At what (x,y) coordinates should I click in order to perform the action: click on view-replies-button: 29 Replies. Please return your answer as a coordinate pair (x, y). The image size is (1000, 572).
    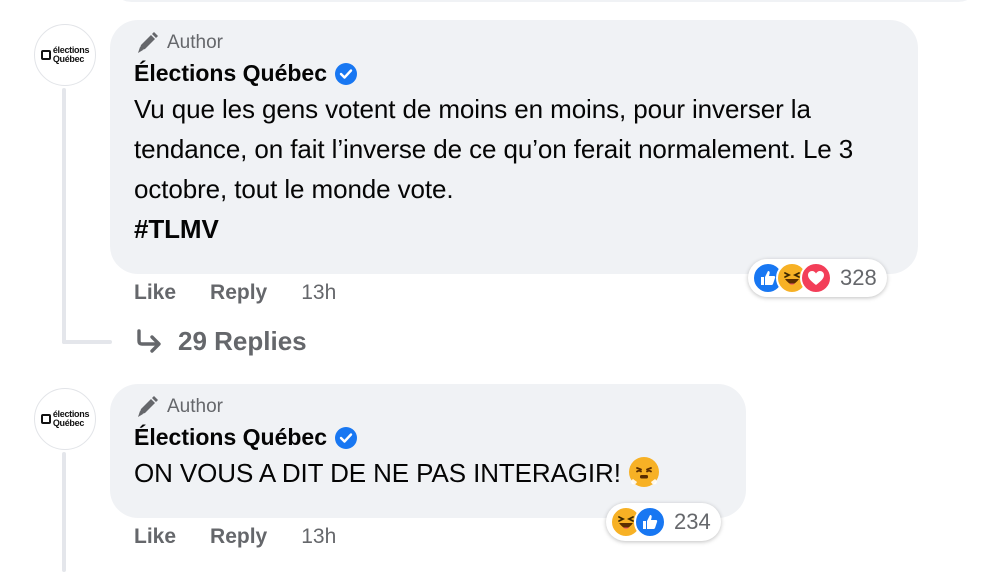
    Looking at the image, I should click on (220, 341).